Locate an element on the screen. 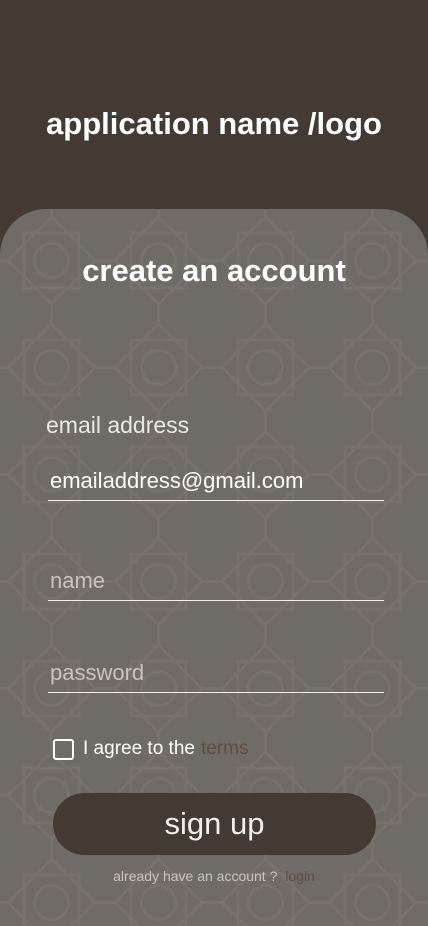  app-logo-title: application name /logo is located at coordinates (214, 123).